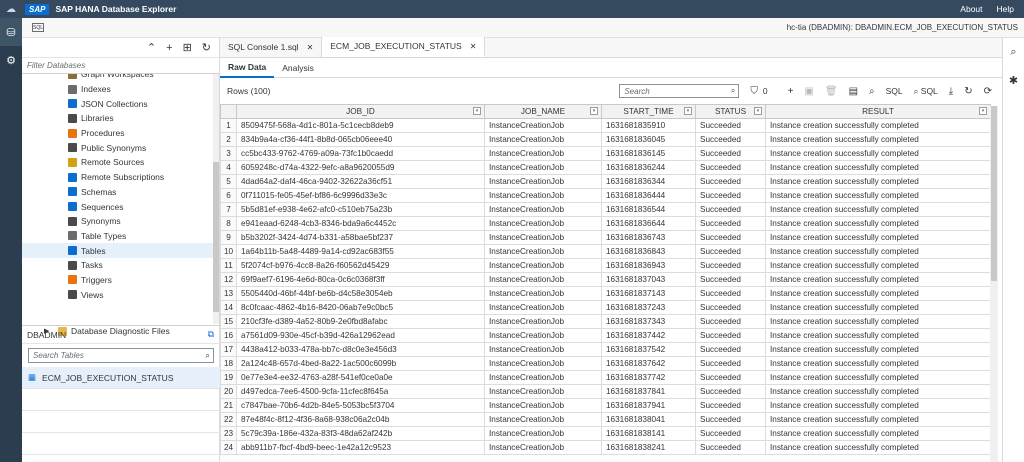 This screenshot has width=1024, height=462. I want to click on table-cell: 4438a412-b033-478a-bb7c-d8c0e3e456d3, so click(360, 349).